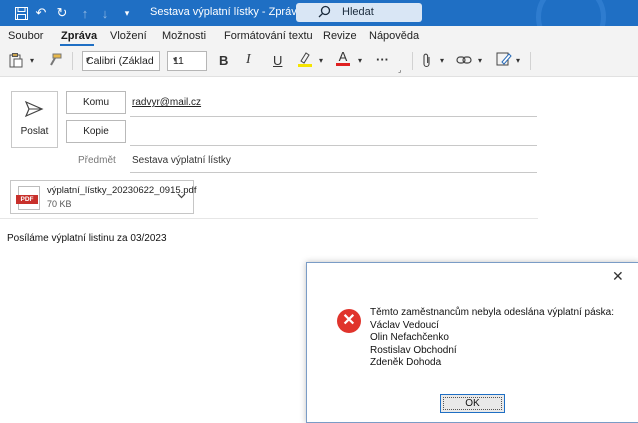  Describe the element at coordinates (464, 60) in the screenshot. I see `link-icon` at that location.